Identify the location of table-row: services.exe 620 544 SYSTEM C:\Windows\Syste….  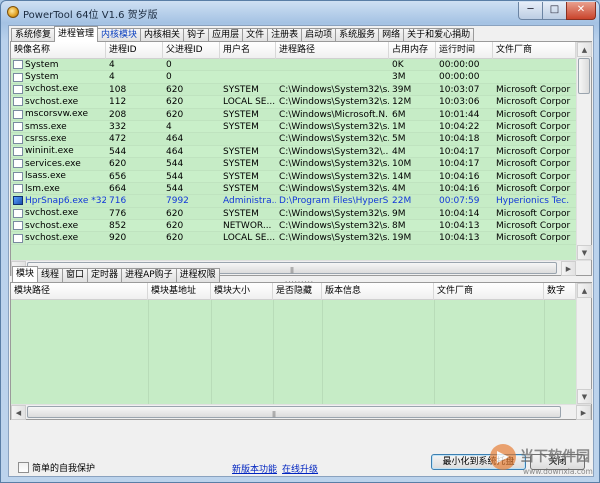
(293, 164).